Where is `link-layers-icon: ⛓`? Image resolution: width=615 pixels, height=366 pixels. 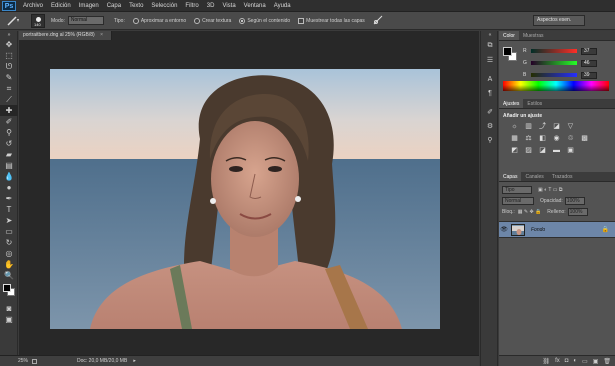
link-layers-icon: ⛓ is located at coordinates (546, 361).